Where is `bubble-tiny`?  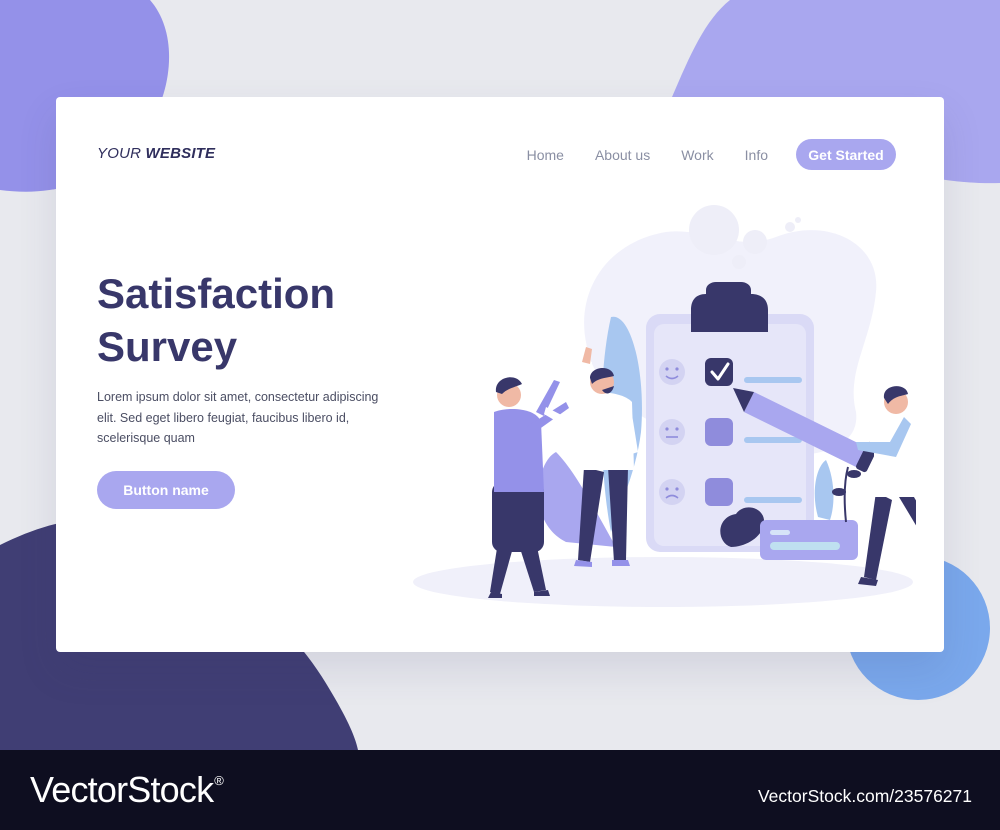 bubble-tiny is located at coordinates (798, 220).